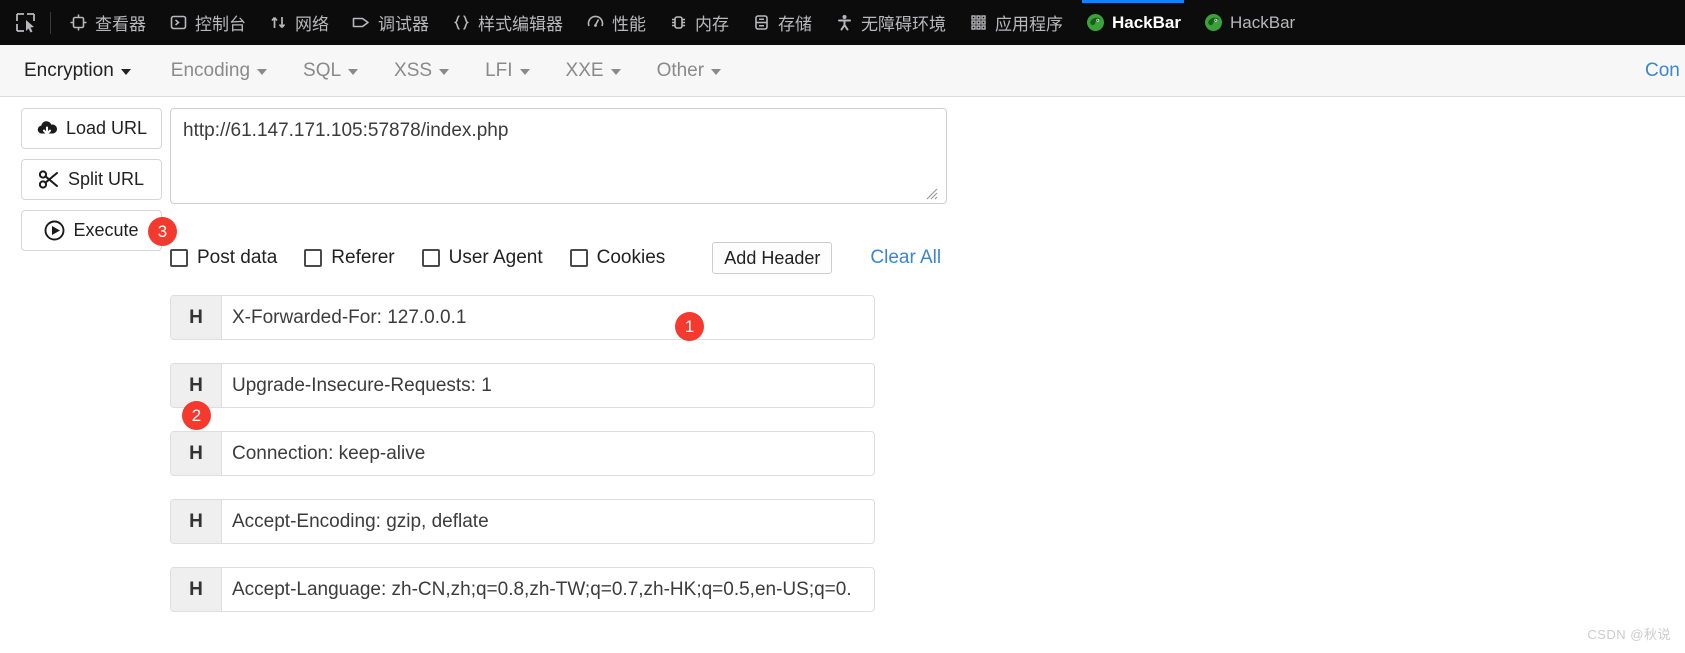  I want to click on tab-accessibility: 无障碍环境, so click(890, 22).